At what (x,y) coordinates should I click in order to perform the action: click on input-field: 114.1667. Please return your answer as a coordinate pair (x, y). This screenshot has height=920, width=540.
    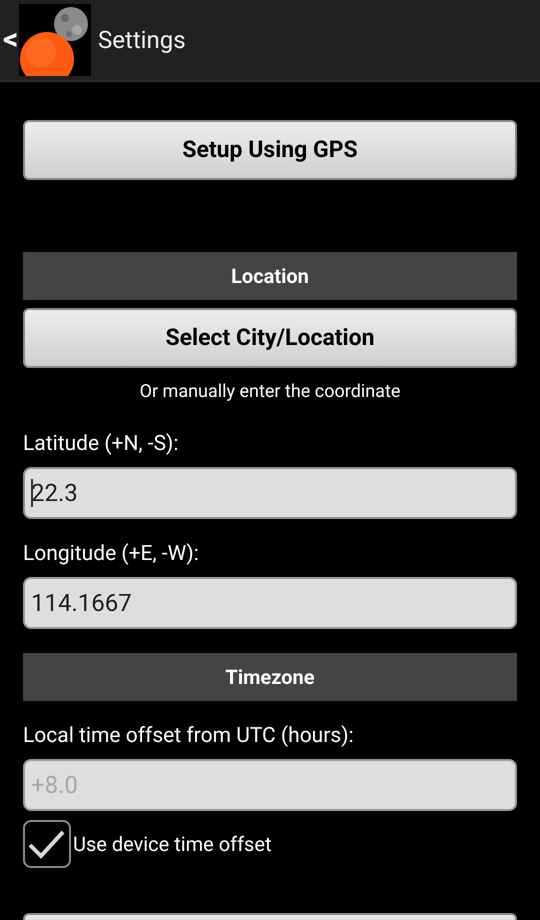
    Looking at the image, I should click on (270, 603).